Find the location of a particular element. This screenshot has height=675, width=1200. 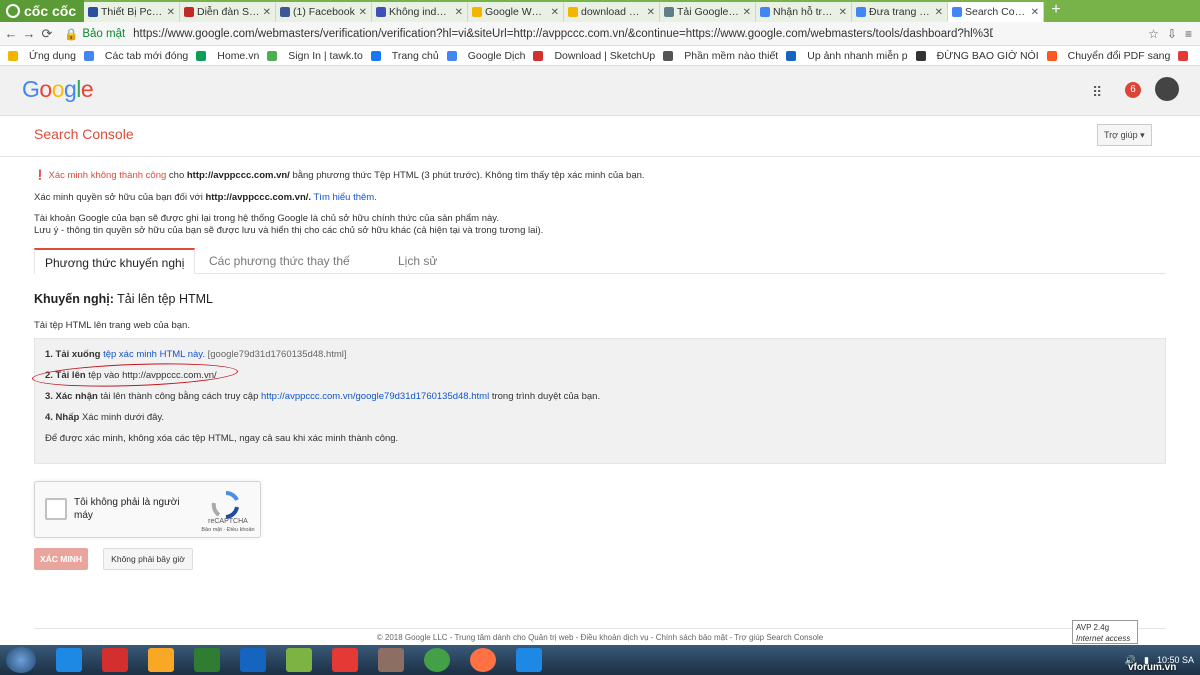

bookmark-item: Trang chủ is located at coordinates (404, 56).